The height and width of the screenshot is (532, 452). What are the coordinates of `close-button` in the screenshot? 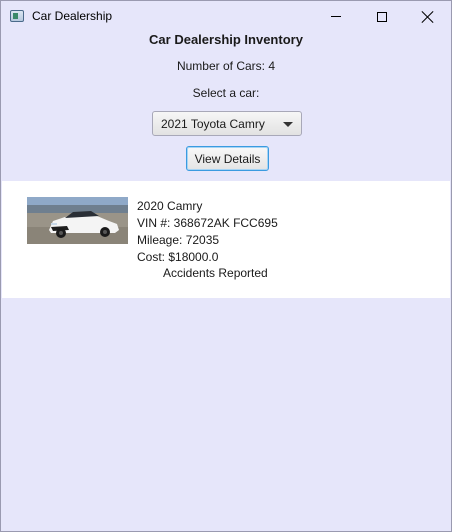 It's located at (428, 16).